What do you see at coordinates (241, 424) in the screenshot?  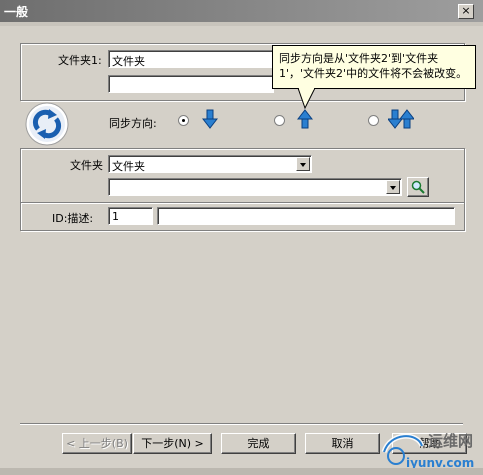 I see `button-separator` at bounding box center [241, 424].